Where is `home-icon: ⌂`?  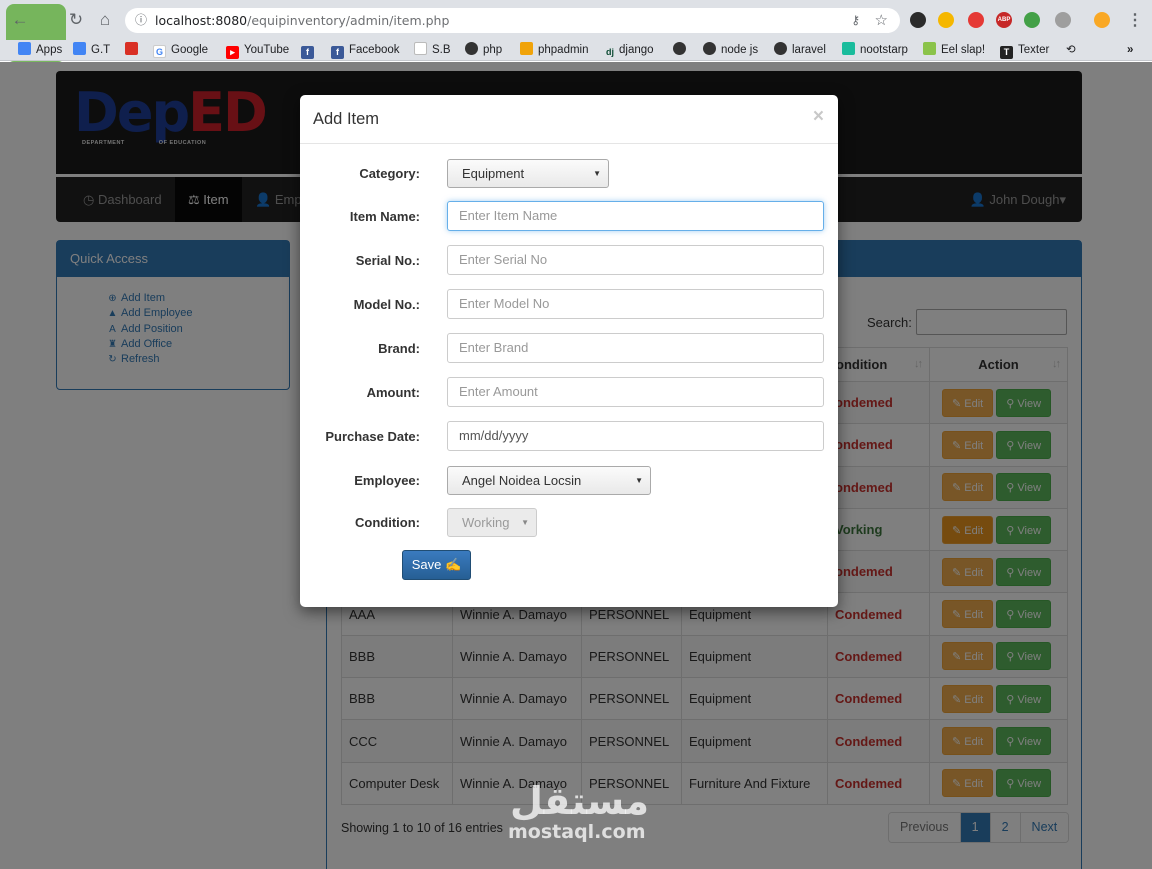 home-icon: ⌂ is located at coordinates (105, 20).